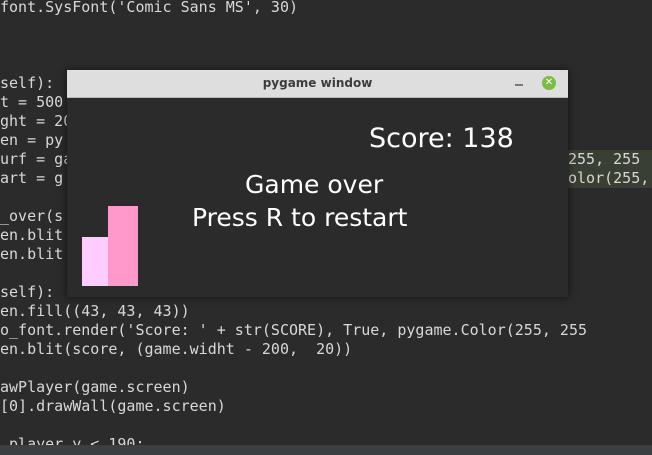 The height and width of the screenshot is (455, 652). I want to click on score-text: Score: 138, so click(441, 138).